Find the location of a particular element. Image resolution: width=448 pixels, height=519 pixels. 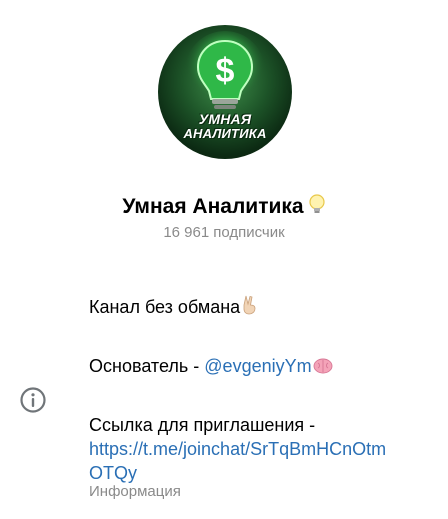

invite-label: Ссылка для приглашения - is located at coordinates (202, 425).